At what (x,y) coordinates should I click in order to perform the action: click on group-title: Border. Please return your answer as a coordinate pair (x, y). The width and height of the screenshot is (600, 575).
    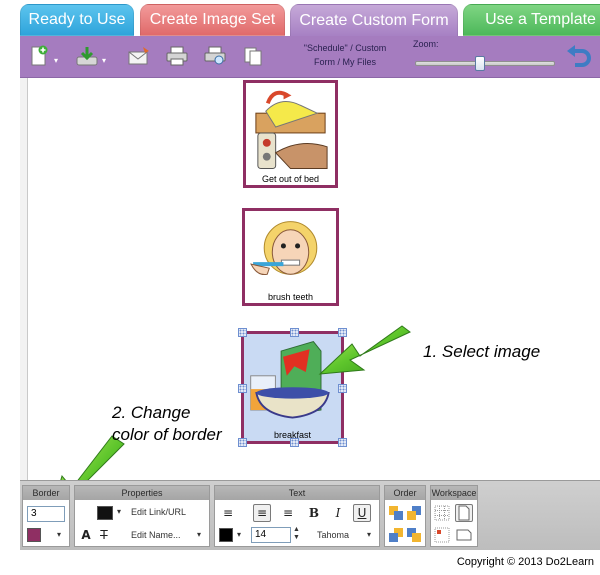
    Looking at the image, I should click on (46, 493).